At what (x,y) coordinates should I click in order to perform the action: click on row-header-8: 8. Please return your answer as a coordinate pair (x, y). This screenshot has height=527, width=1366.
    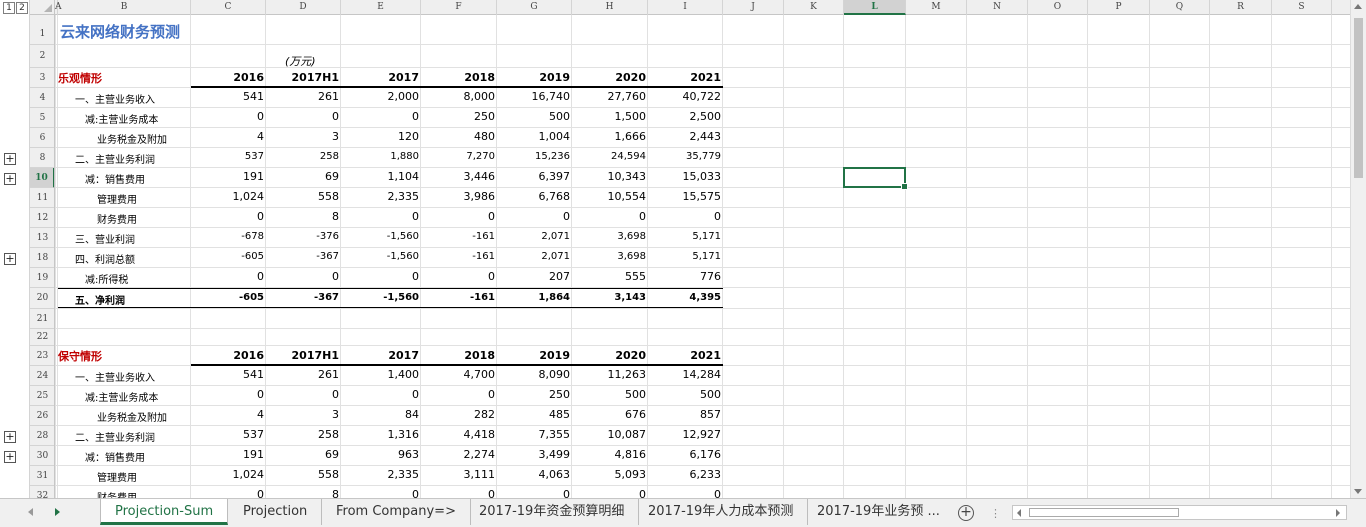
    Looking at the image, I should click on (42, 158).